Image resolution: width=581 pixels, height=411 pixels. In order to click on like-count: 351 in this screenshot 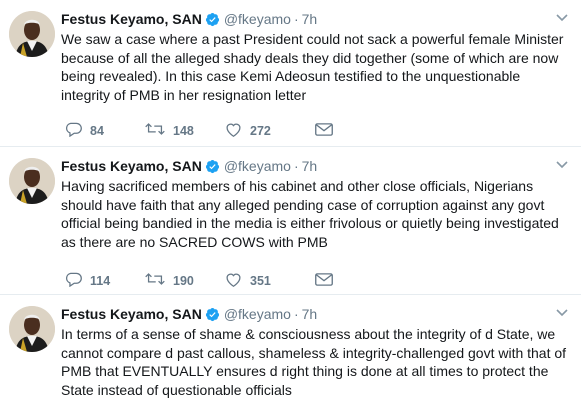, I will do `click(260, 280)`.